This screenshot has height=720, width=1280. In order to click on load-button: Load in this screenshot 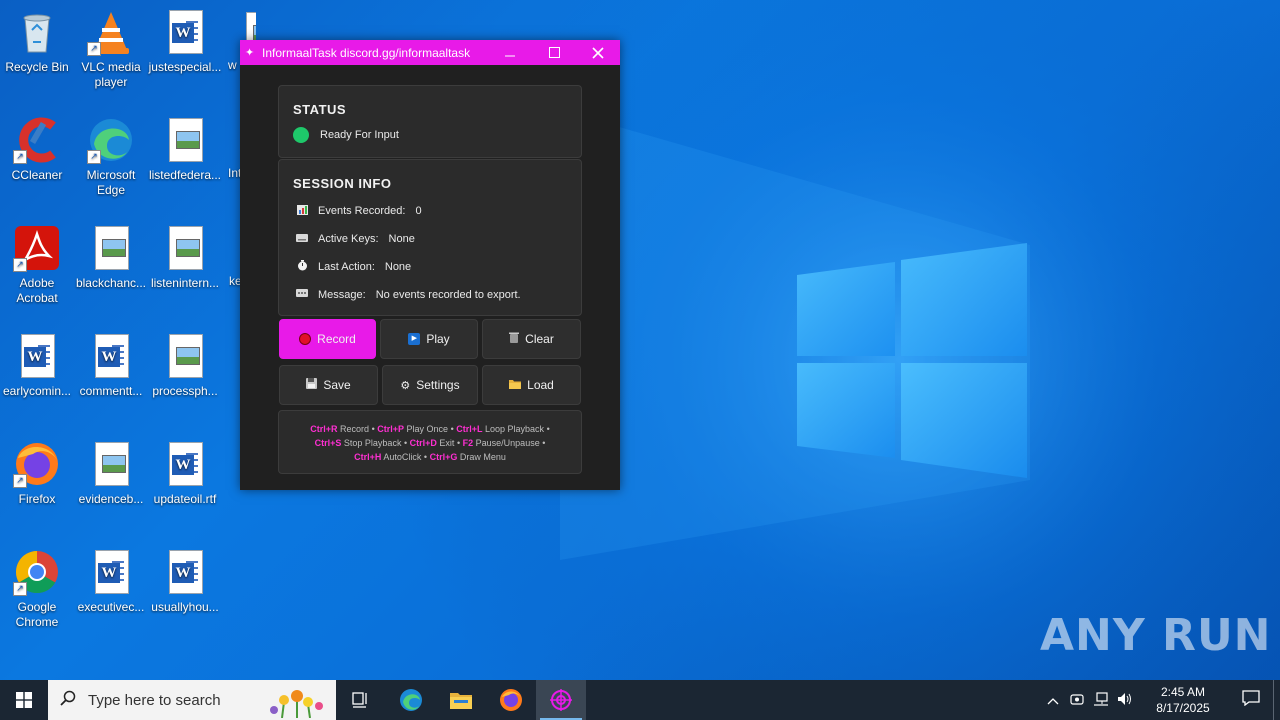, I will do `click(531, 385)`.